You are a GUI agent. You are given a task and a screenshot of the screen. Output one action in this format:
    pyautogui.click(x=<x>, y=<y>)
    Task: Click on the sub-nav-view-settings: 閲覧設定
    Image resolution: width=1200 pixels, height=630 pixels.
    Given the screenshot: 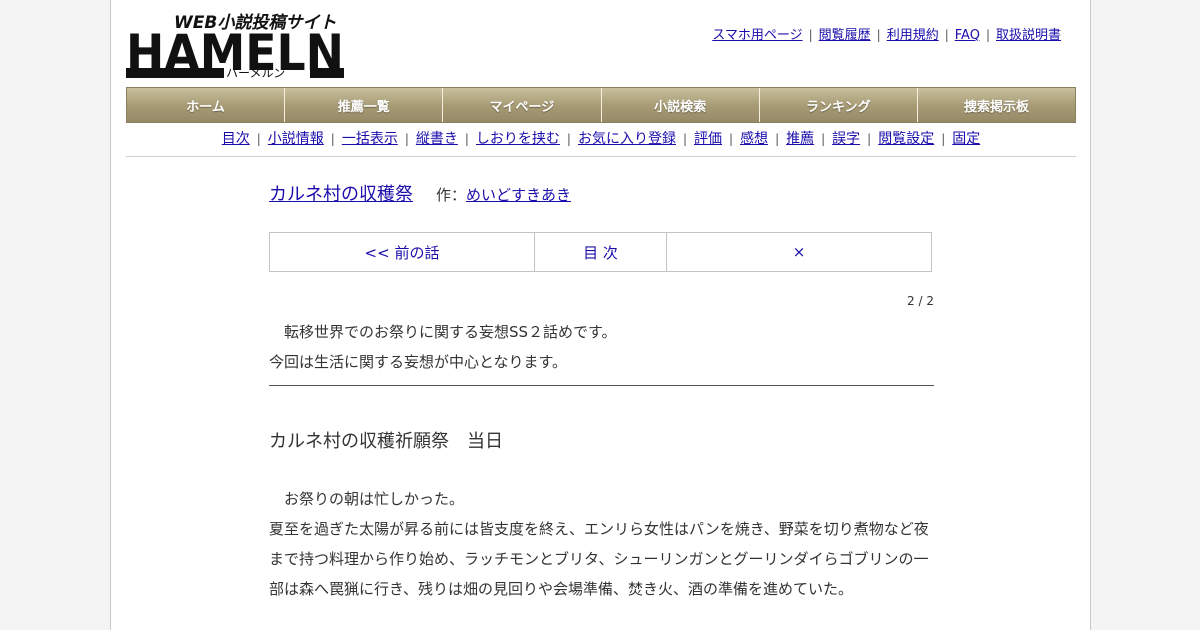 What is the action you would take?
    pyautogui.click(x=906, y=139)
    